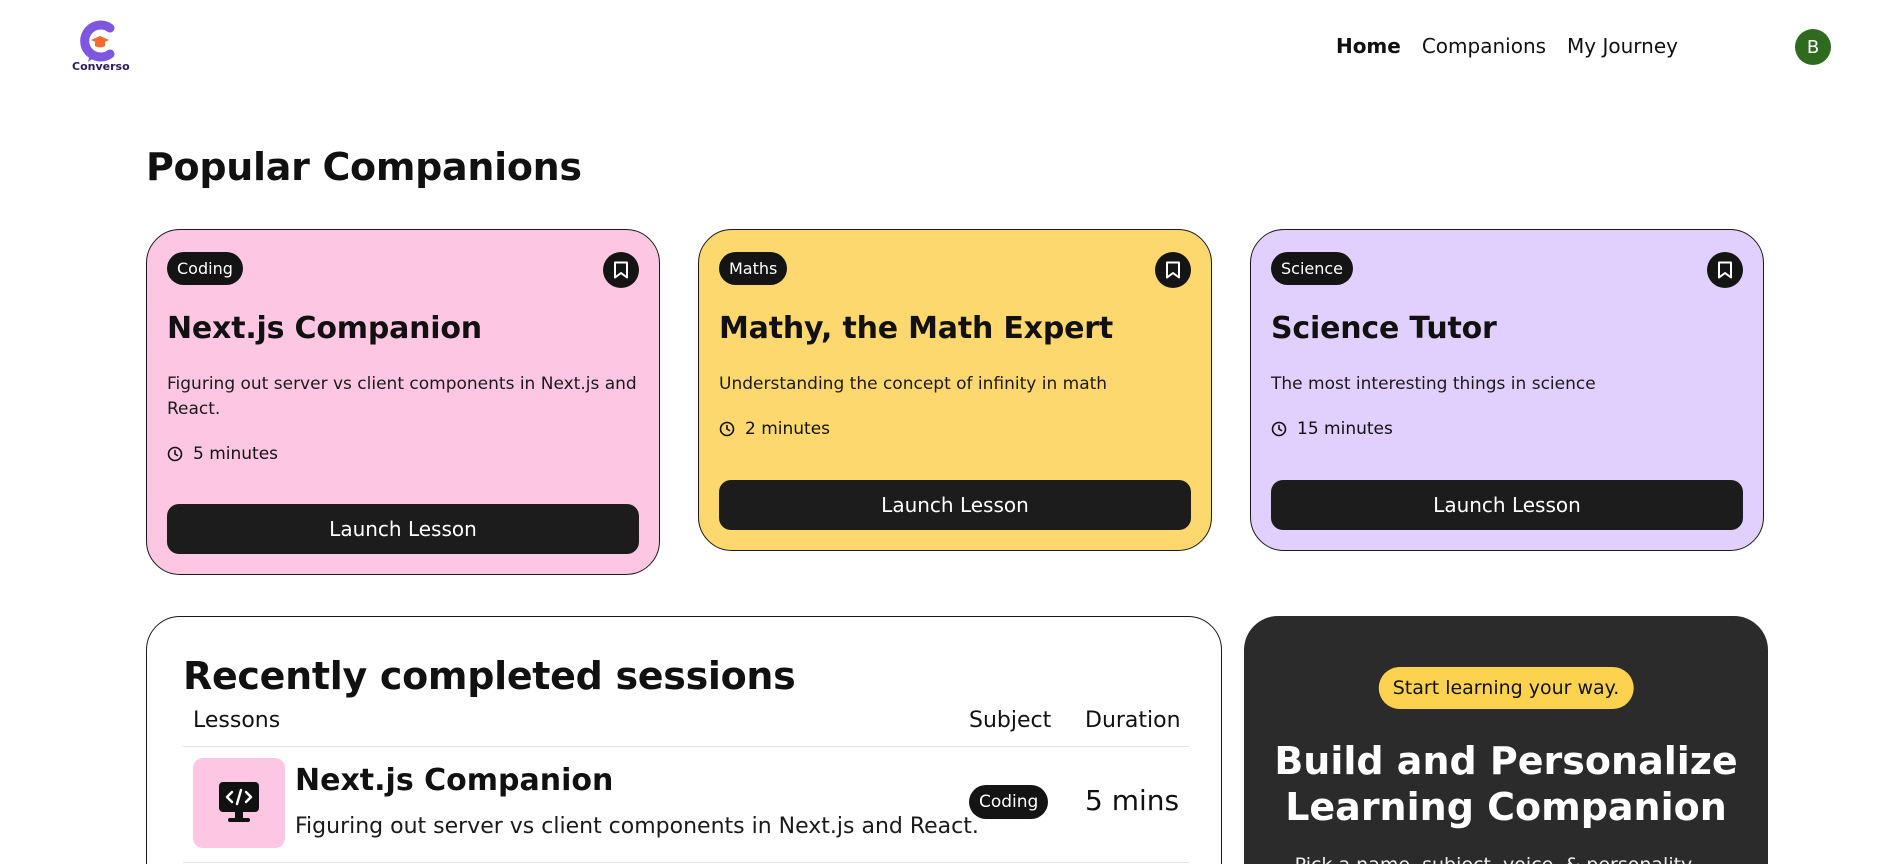 The width and height of the screenshot is (1900, 864). I want to click on cta-title: Build and Personalize Learning Companion, so click(1506, 784).